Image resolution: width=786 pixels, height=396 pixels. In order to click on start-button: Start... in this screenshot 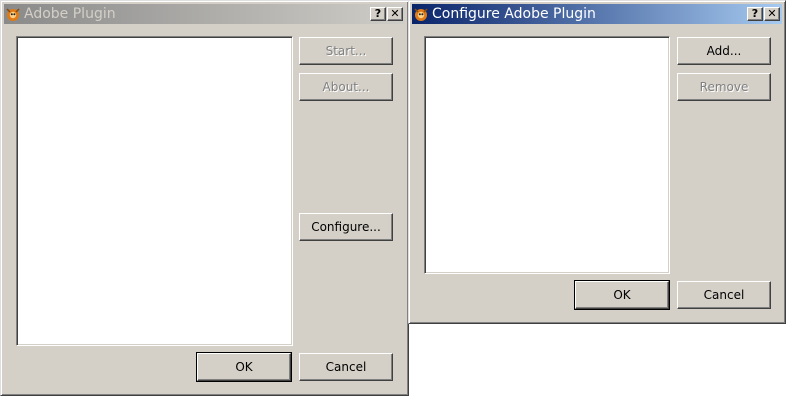, I will do `click(346, 51)`.